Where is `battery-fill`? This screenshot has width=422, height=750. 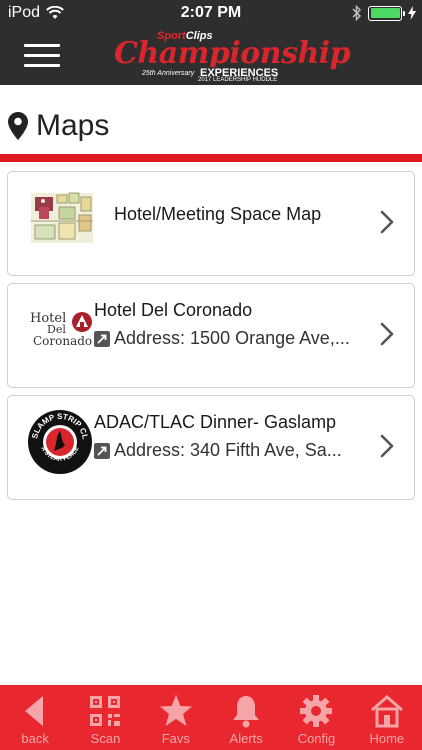
battery-fill is located at coordinates (385, 13).